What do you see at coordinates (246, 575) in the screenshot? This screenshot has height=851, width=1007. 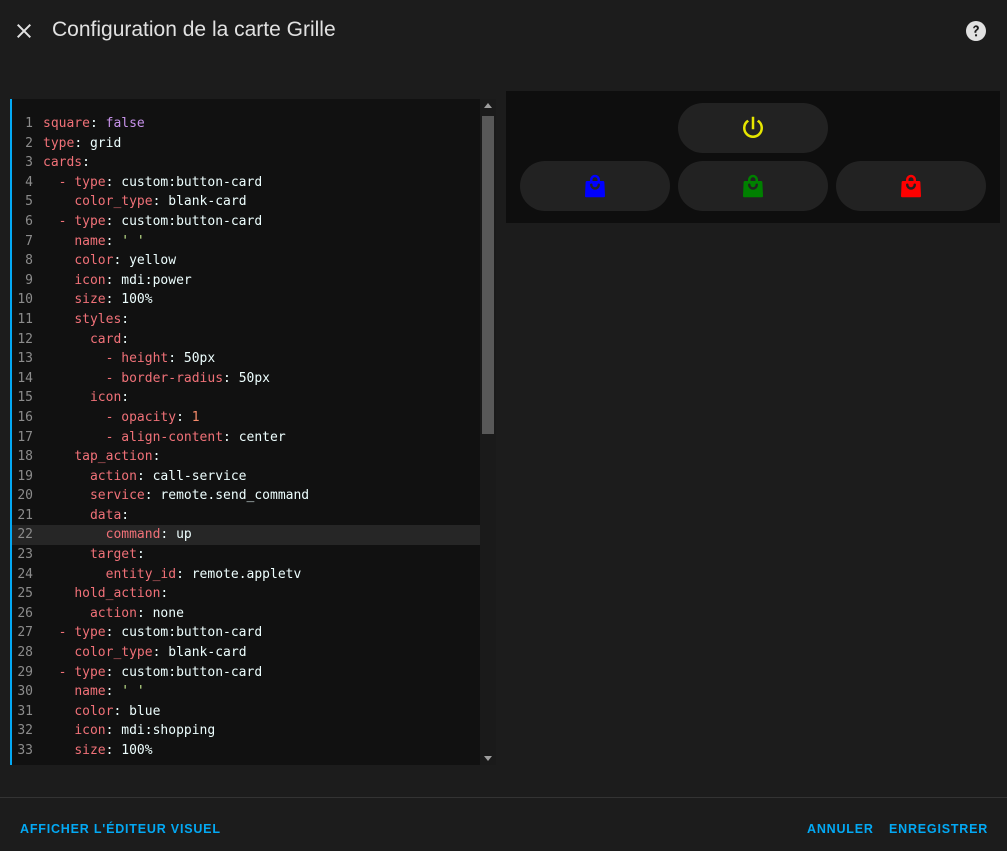 I see `code-line: 24 entity_id: remote.appletv` at bounding box center [246, 575].